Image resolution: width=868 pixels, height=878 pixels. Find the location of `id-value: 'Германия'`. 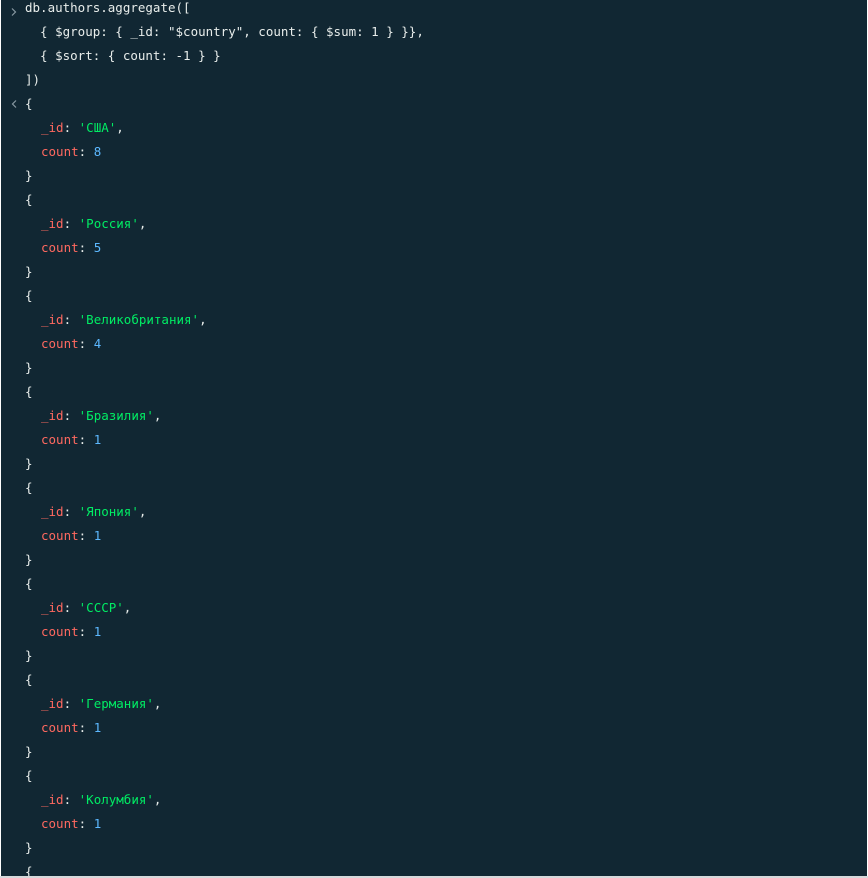

id-value: 'Германия' is located at coordinates (116, 703).